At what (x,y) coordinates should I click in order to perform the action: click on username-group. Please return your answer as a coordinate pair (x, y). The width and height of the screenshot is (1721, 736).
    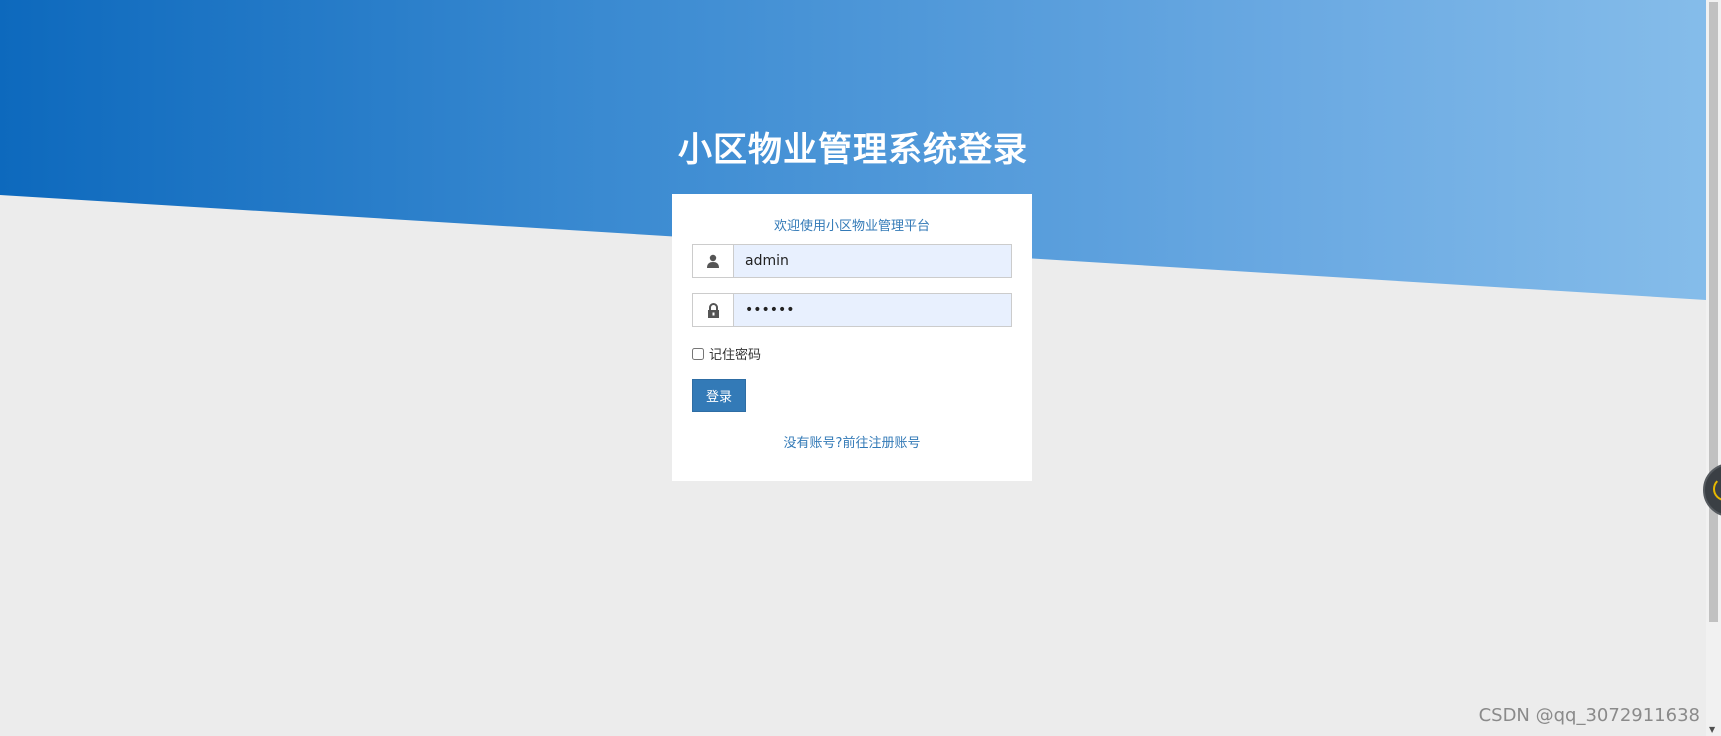
    Looking at the image, I should click on (852, 261).